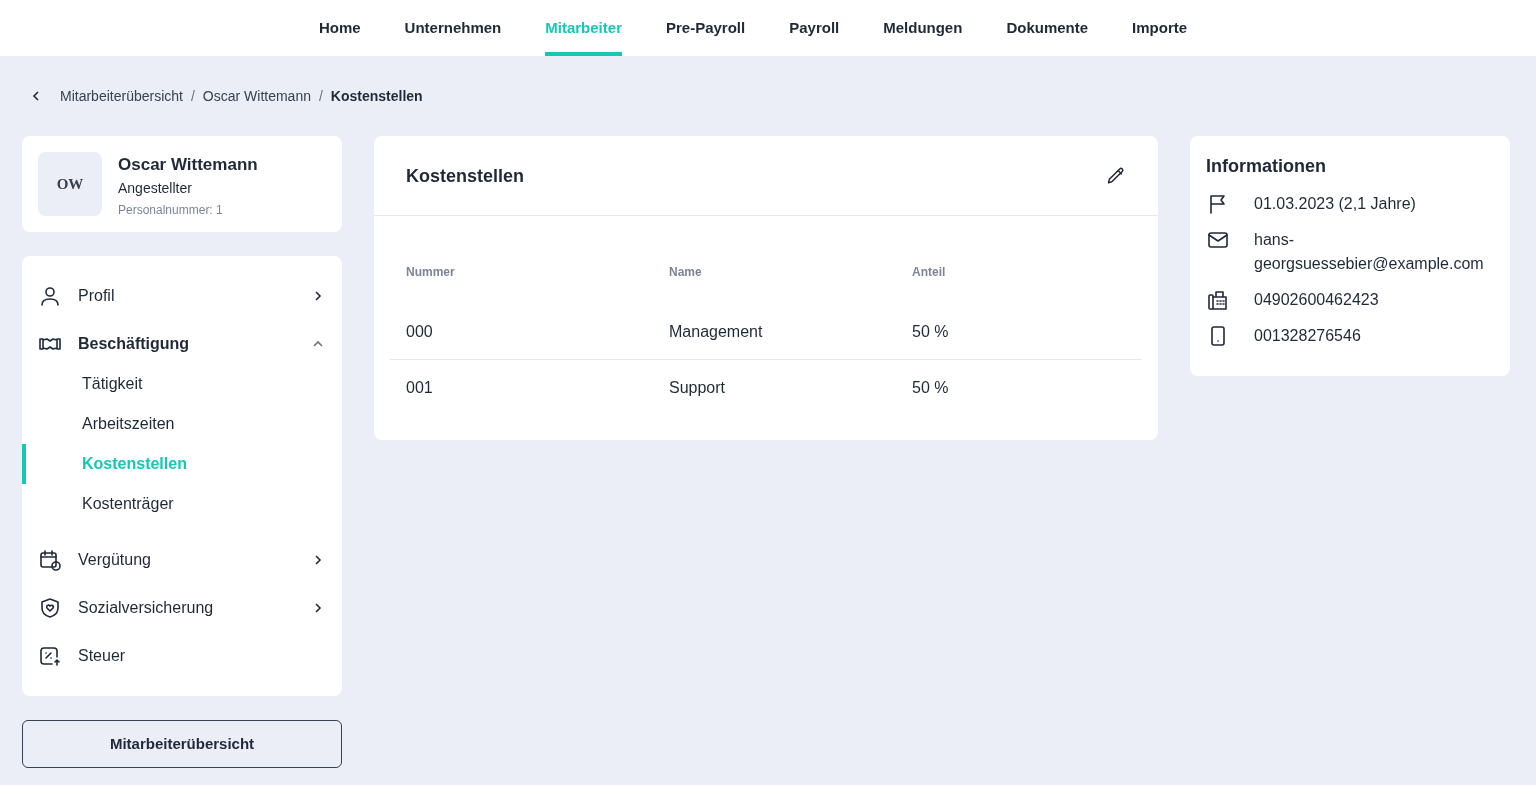 Image resolution: width=1536 pixels, height=785 pixels. I want to click on person-icon, so click(50, 296).